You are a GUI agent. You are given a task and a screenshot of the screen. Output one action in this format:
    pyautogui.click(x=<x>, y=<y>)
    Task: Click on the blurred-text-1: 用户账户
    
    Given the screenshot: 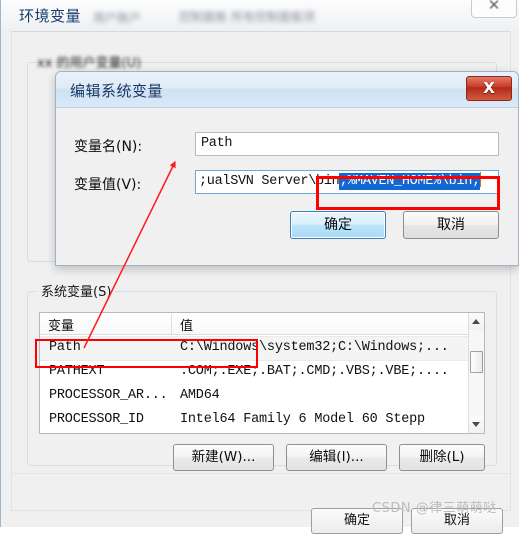 What is the action you would take?
    pyautogui.click(x=117, y=18)
    